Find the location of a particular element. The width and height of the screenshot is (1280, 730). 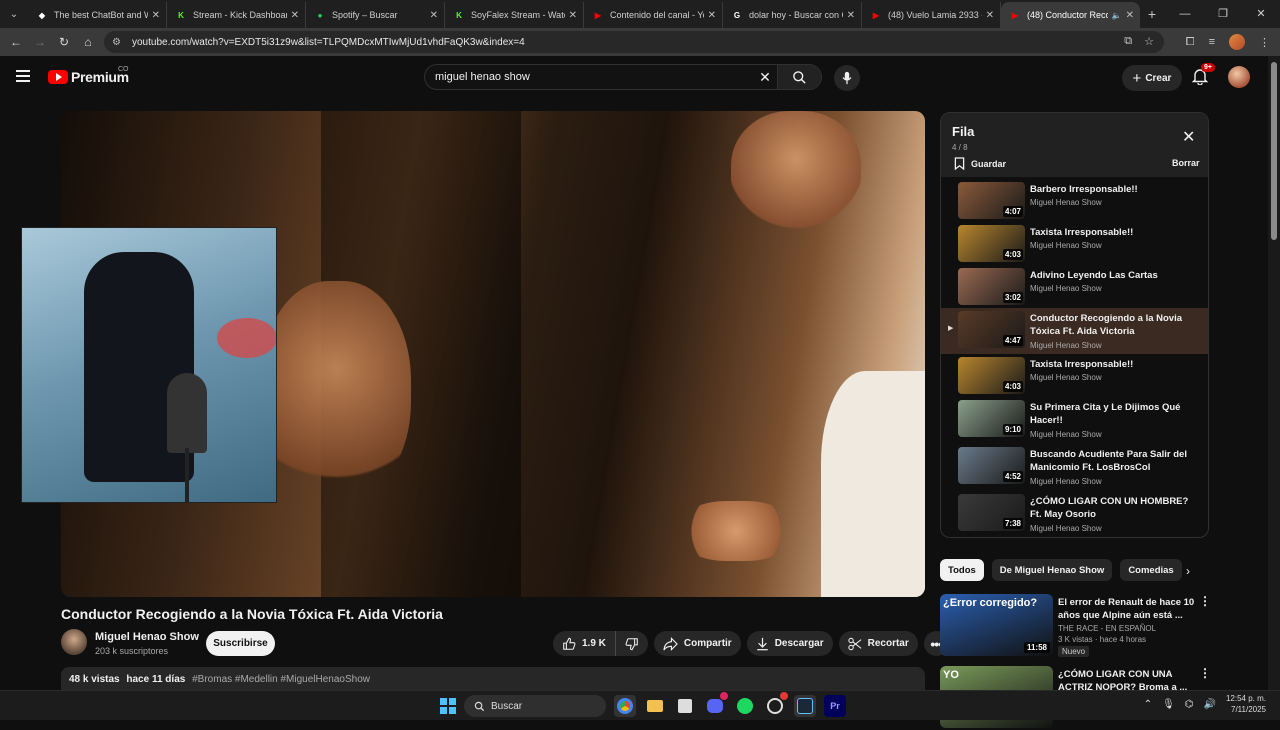

close-window-icon: ✕ is located at coordinates (1261, 14).